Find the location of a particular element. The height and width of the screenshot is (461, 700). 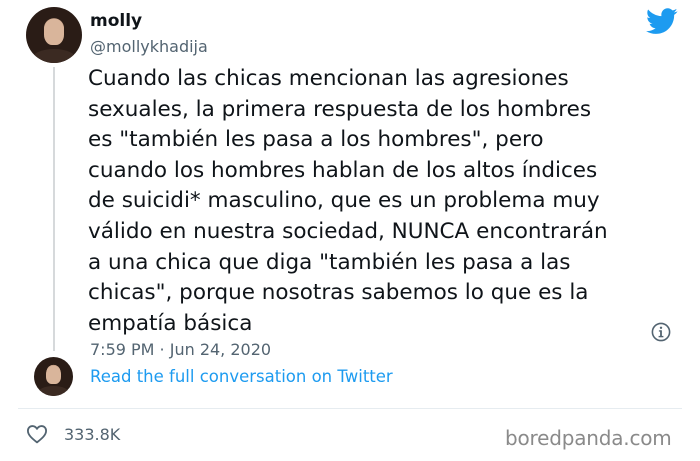

reply-avatar is located at coordinates (53, 376).